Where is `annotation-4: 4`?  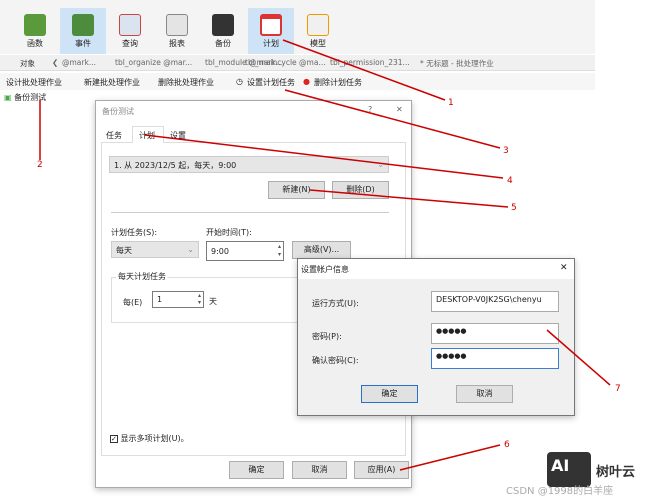
annotation-4: 4 is located at coordinates (510, 181).